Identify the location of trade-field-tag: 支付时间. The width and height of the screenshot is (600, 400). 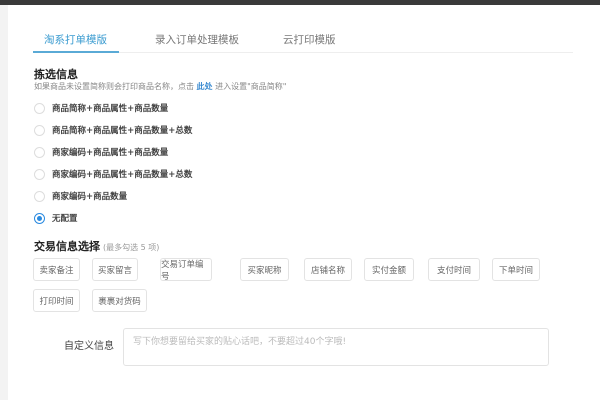
(454, 269).